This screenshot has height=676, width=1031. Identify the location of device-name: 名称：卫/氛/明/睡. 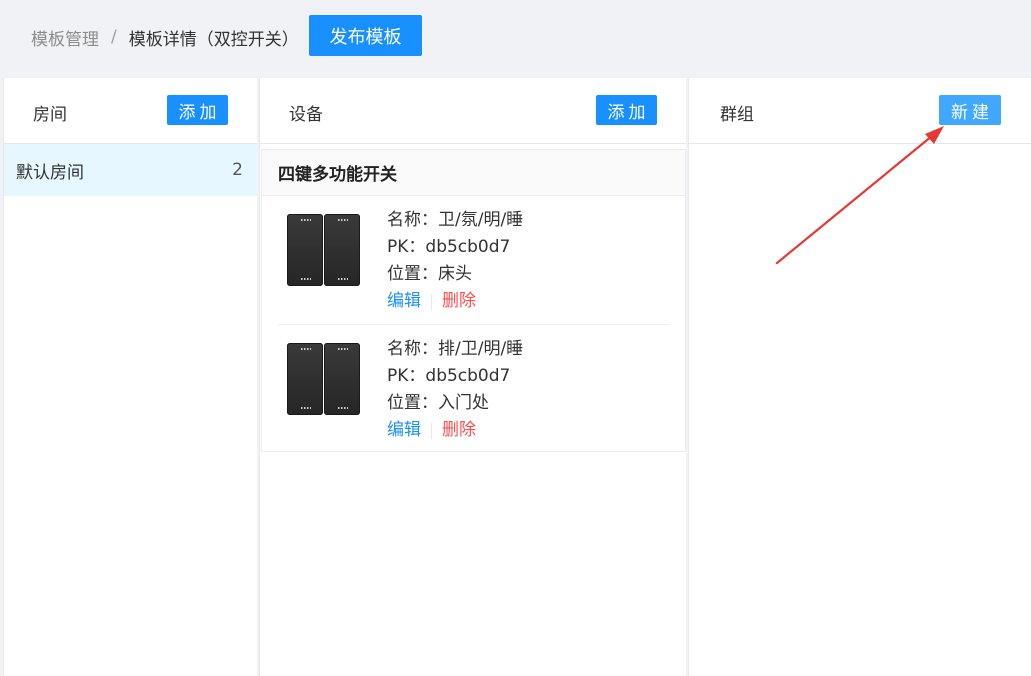
(455, 220).